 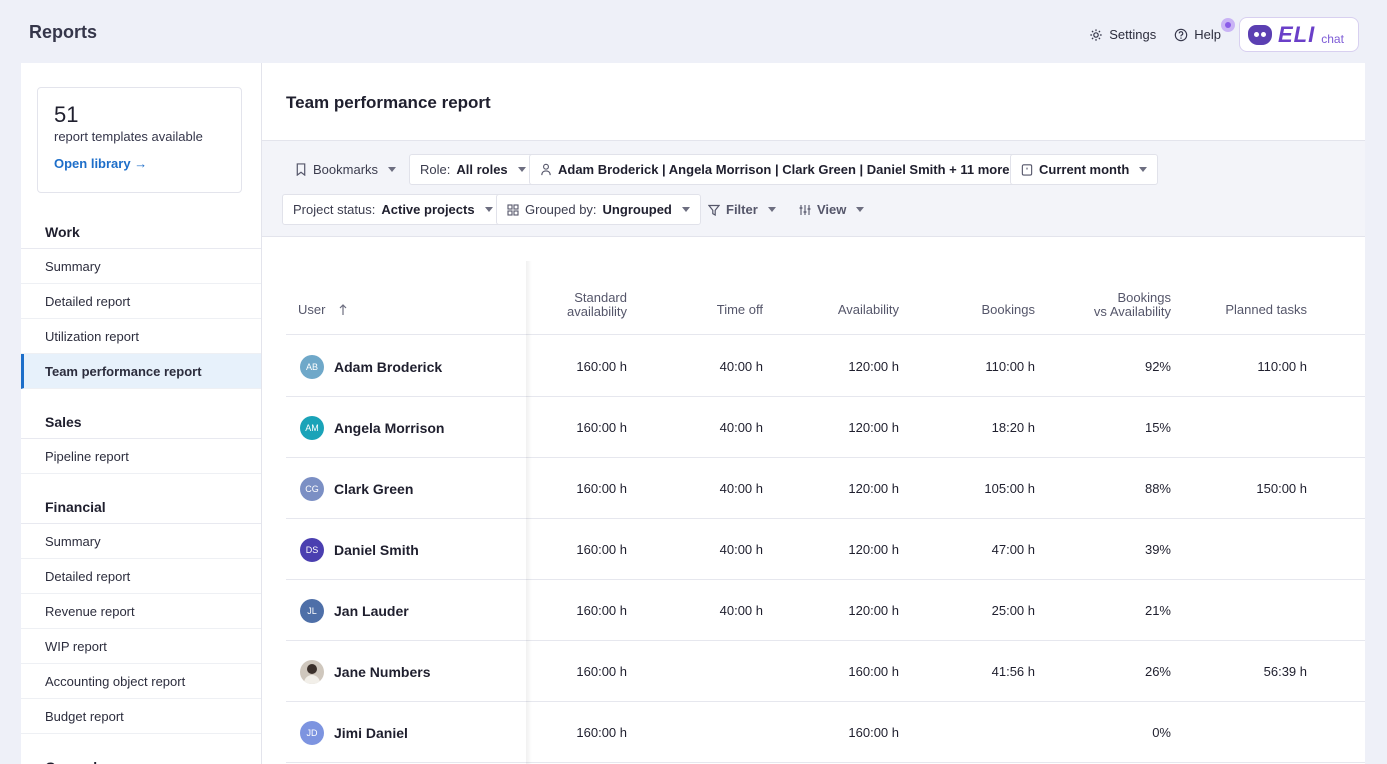 I want to click on column-header-planned-tasks: Planned tasks, so click(x=1266, y=310).